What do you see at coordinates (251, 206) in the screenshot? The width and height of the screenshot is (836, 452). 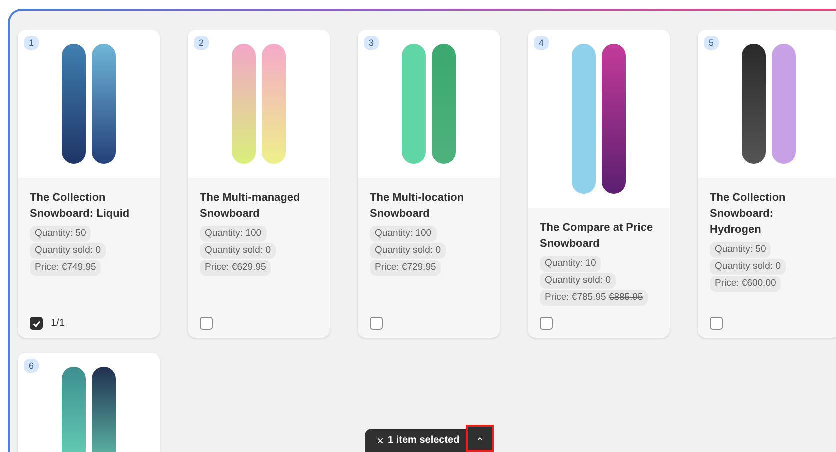 I see `product-title: The Multi-managed Snowboard` at bounding box center [251, 206].